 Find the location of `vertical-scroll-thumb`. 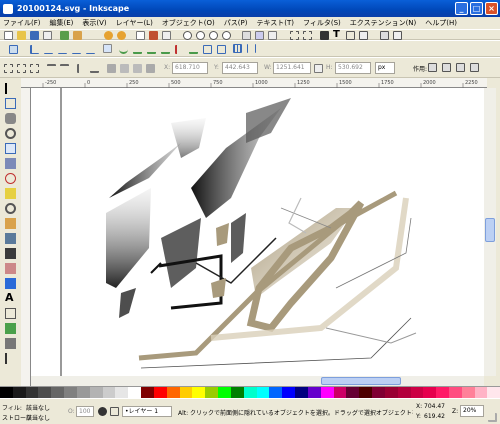

vertical-scroll-thumb is located at coordinates (490, 230).